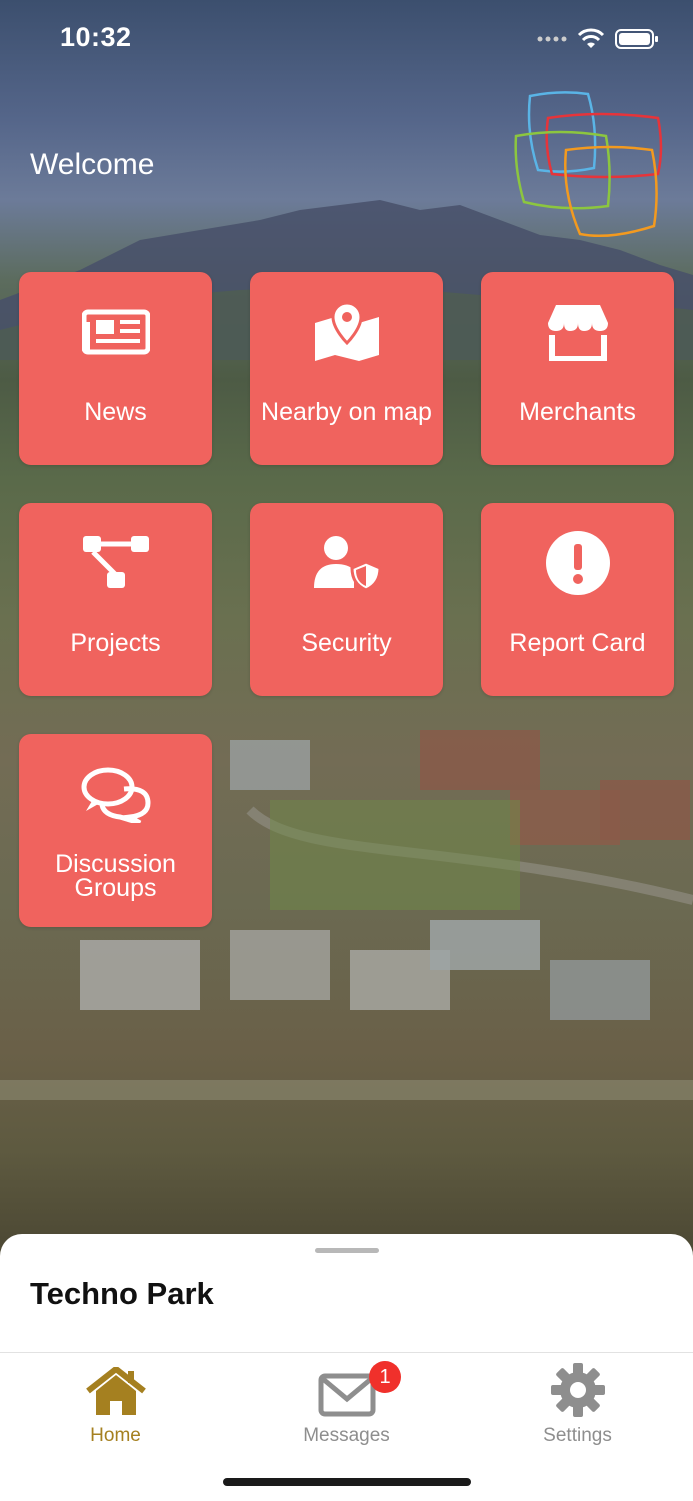  What do you see at coordinates (115, 794) in the screenshot?
I see `chat-bubbles-icon` at bounding box center [115, 794].